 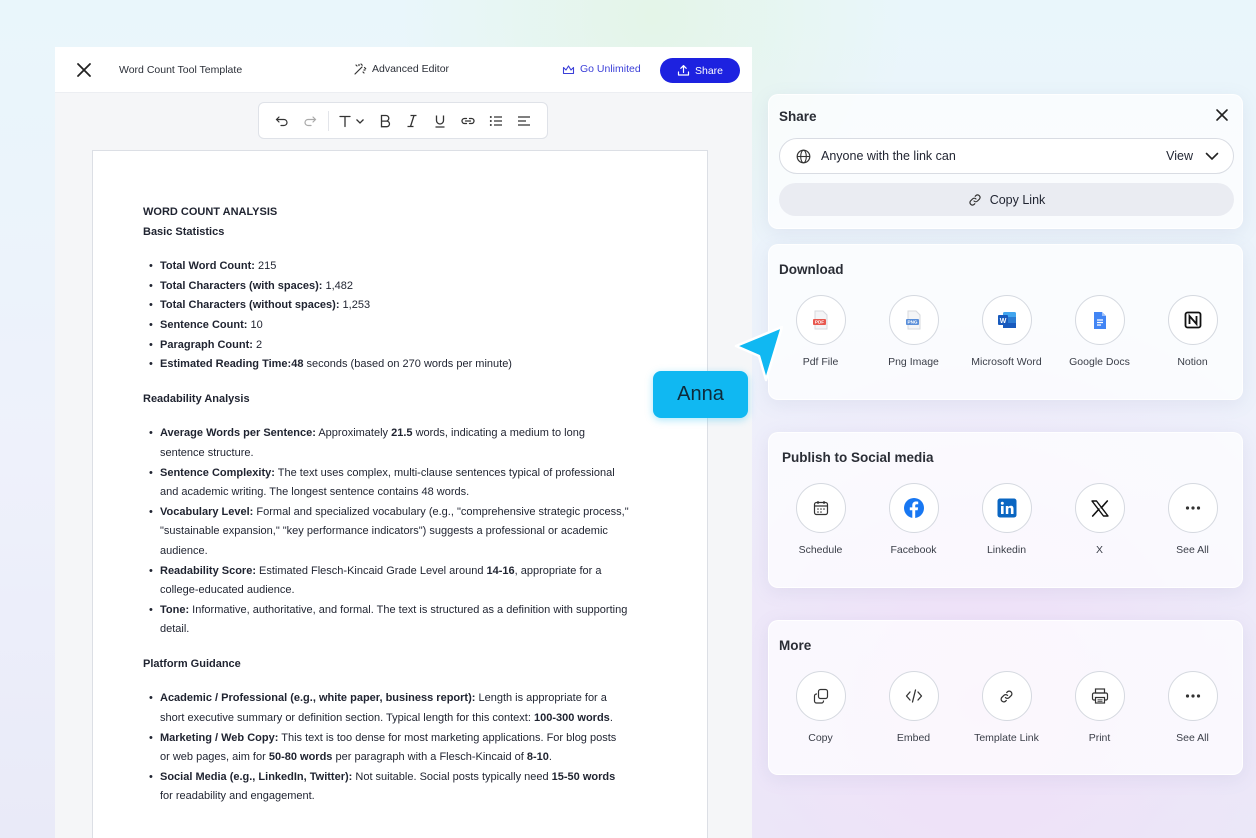 I want to click on list-item: Paragraph Count: 2, so click(x=400, y=346).